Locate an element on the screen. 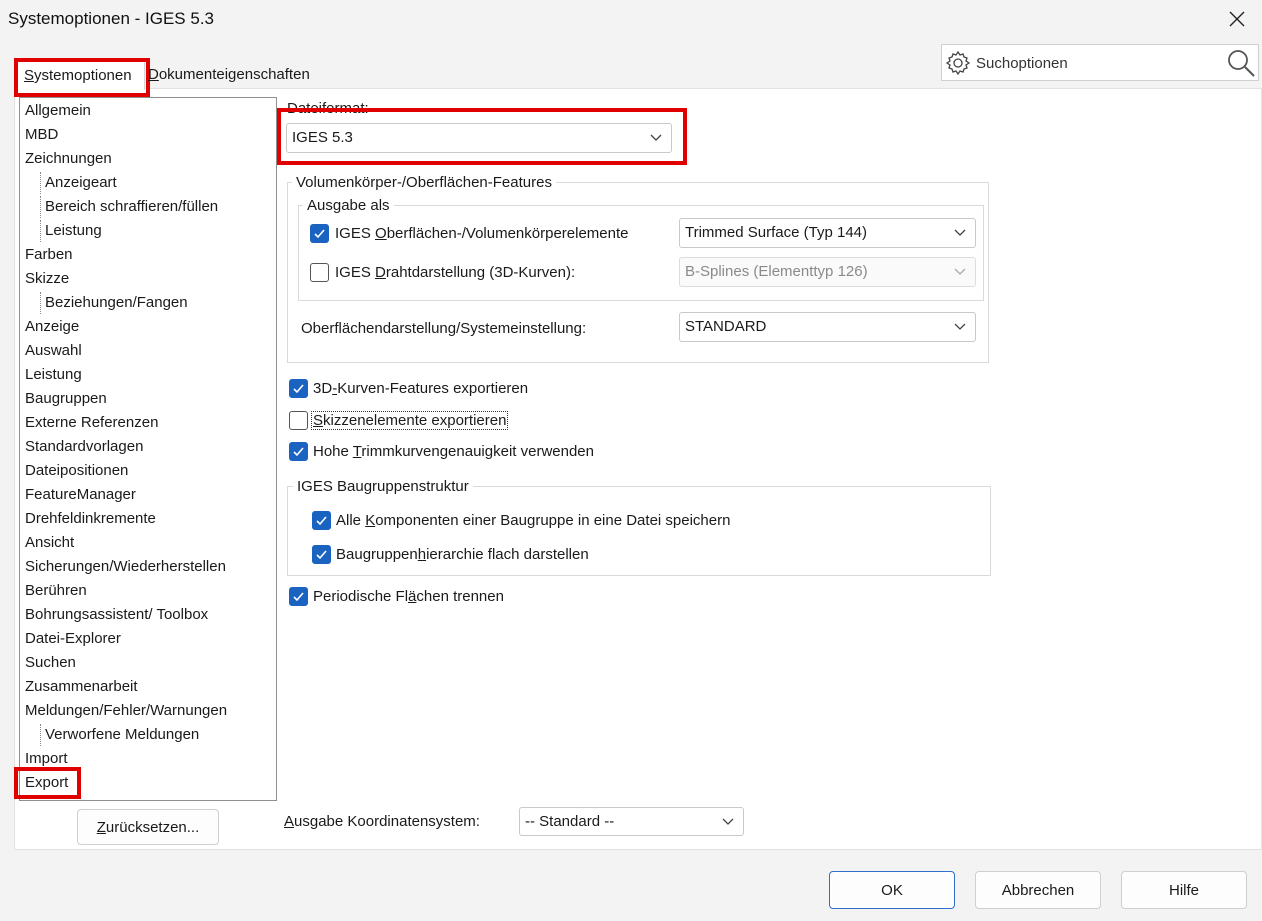  tree-item-featuremanager: FeatureManager is located at coordinates (80, 495).